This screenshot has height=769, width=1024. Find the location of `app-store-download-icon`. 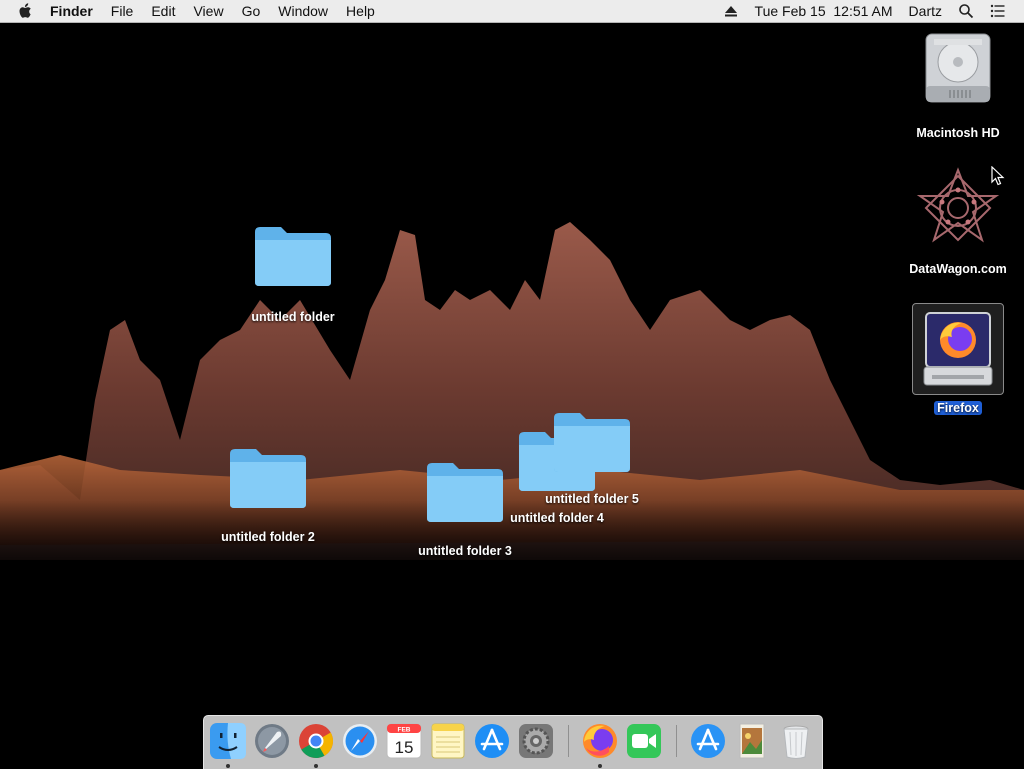

app-store-download-icon is located at coordinates (708, 741).